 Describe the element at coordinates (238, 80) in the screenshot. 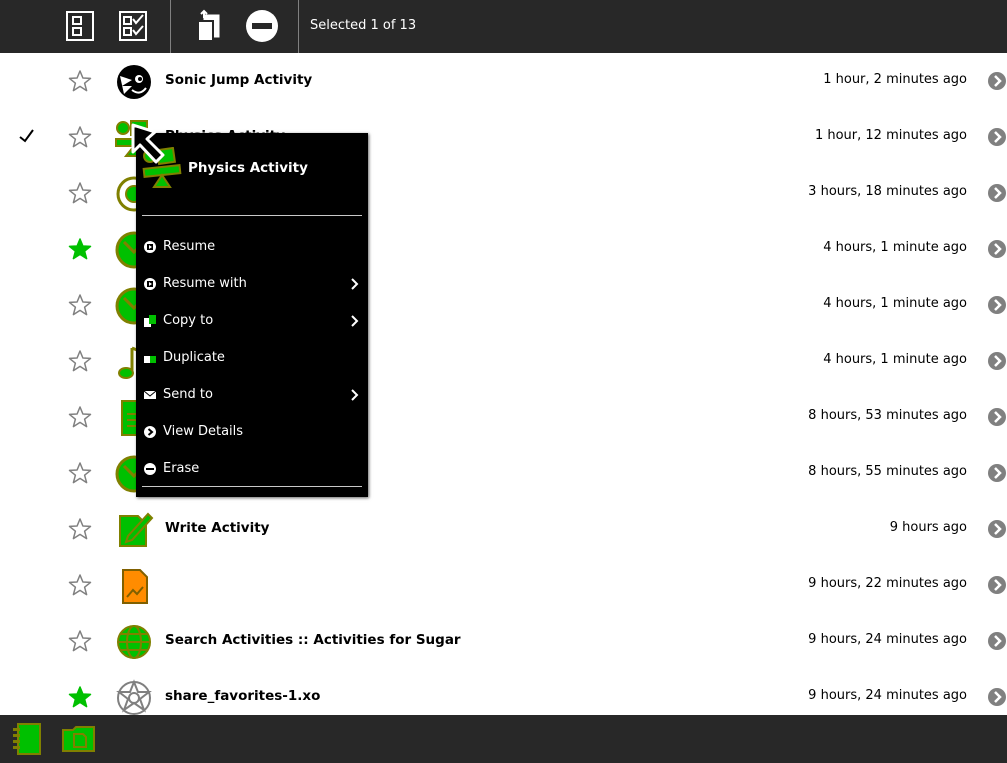

I see `entry-title: Sonic Jump Activity` at that location.